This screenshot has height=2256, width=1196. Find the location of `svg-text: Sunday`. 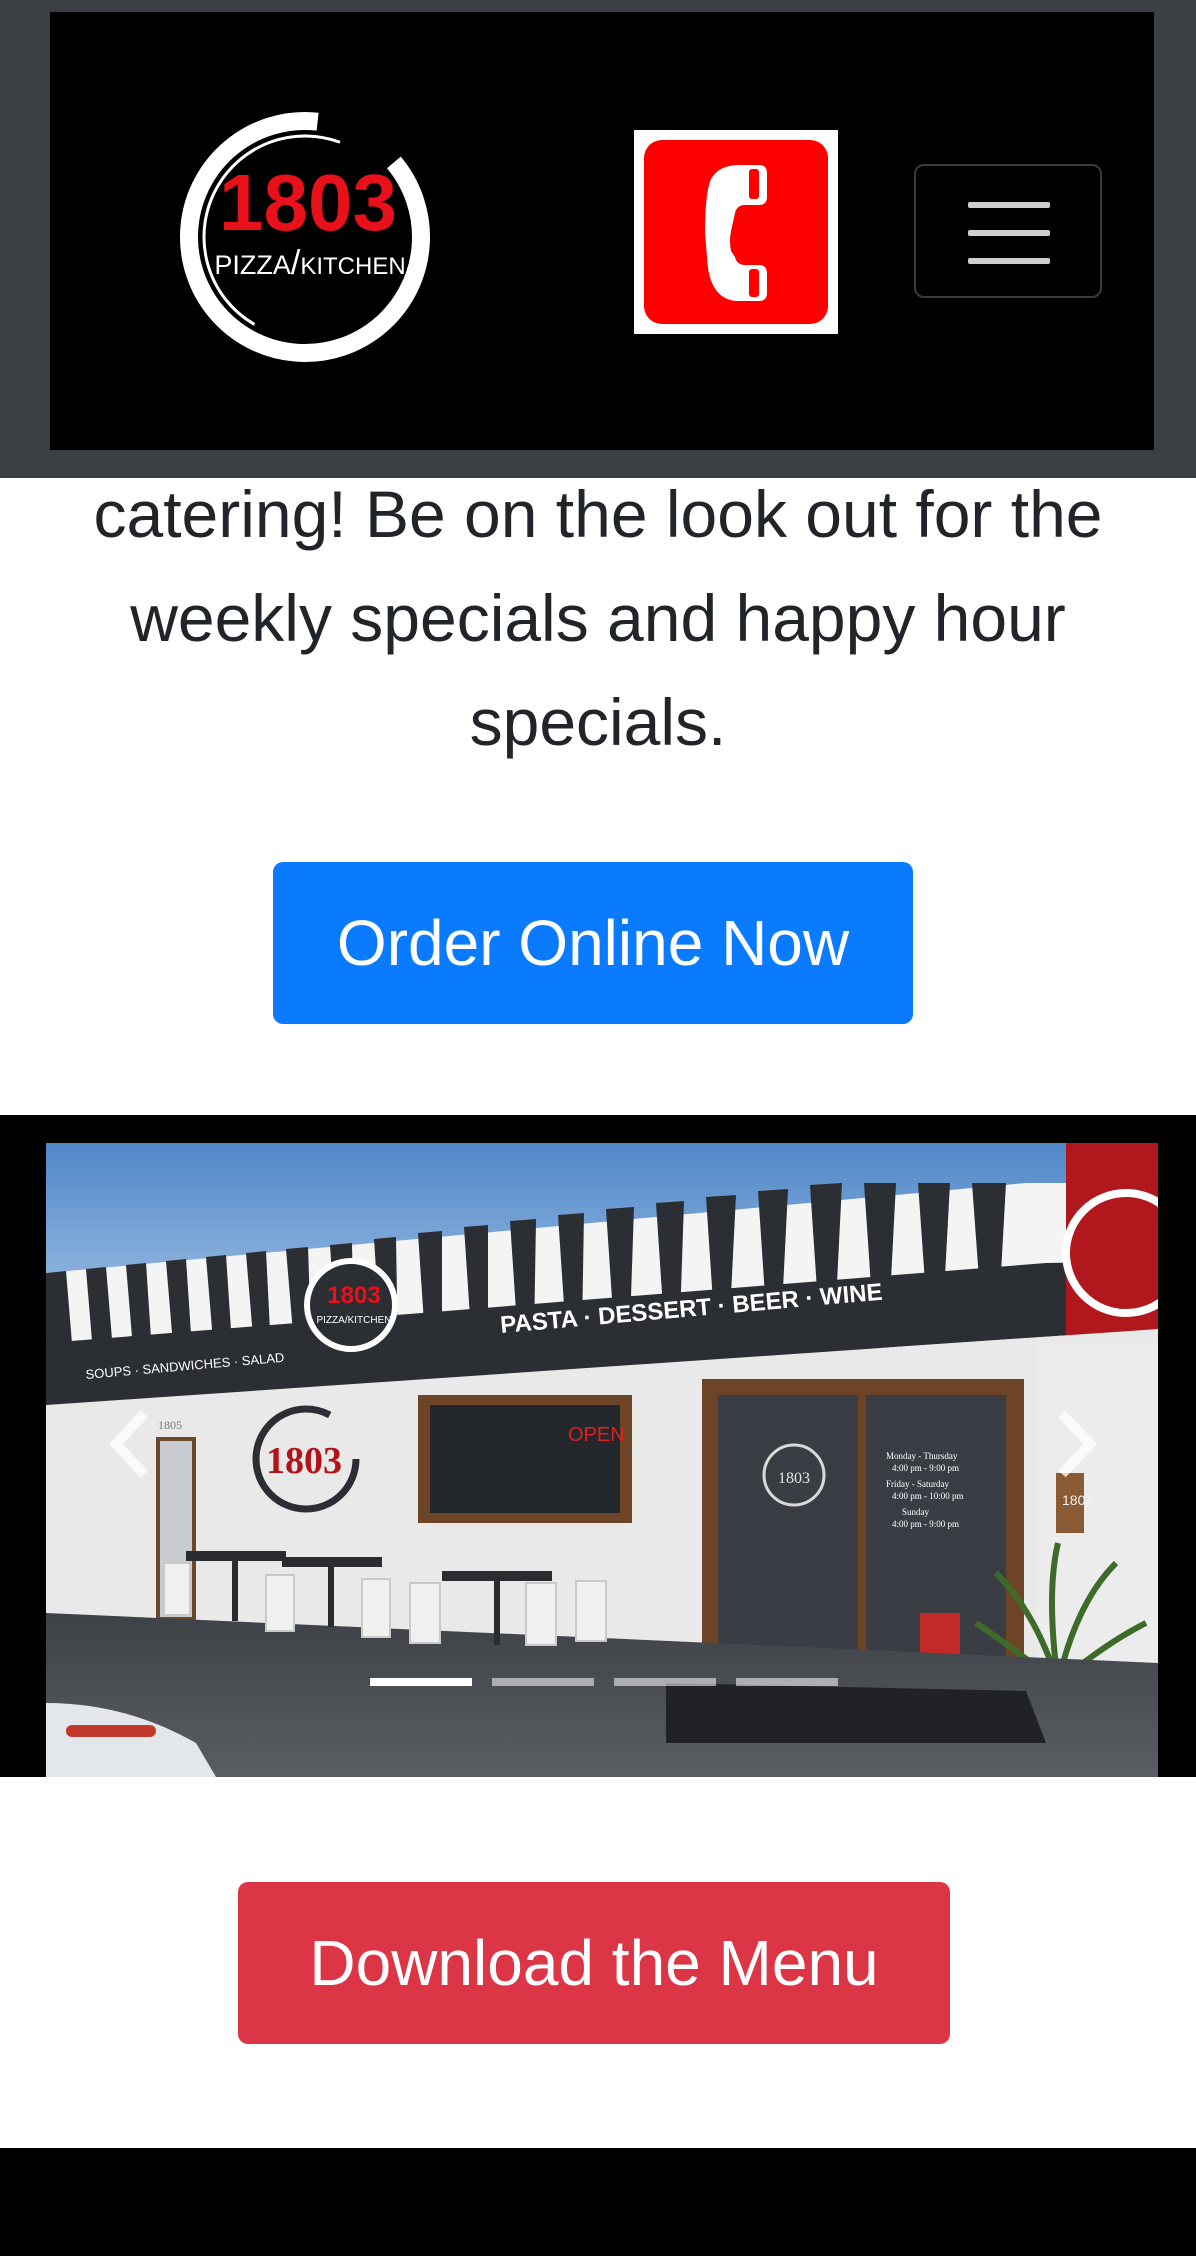

svg-text: Sunday is located at coordinates (916, 1512).